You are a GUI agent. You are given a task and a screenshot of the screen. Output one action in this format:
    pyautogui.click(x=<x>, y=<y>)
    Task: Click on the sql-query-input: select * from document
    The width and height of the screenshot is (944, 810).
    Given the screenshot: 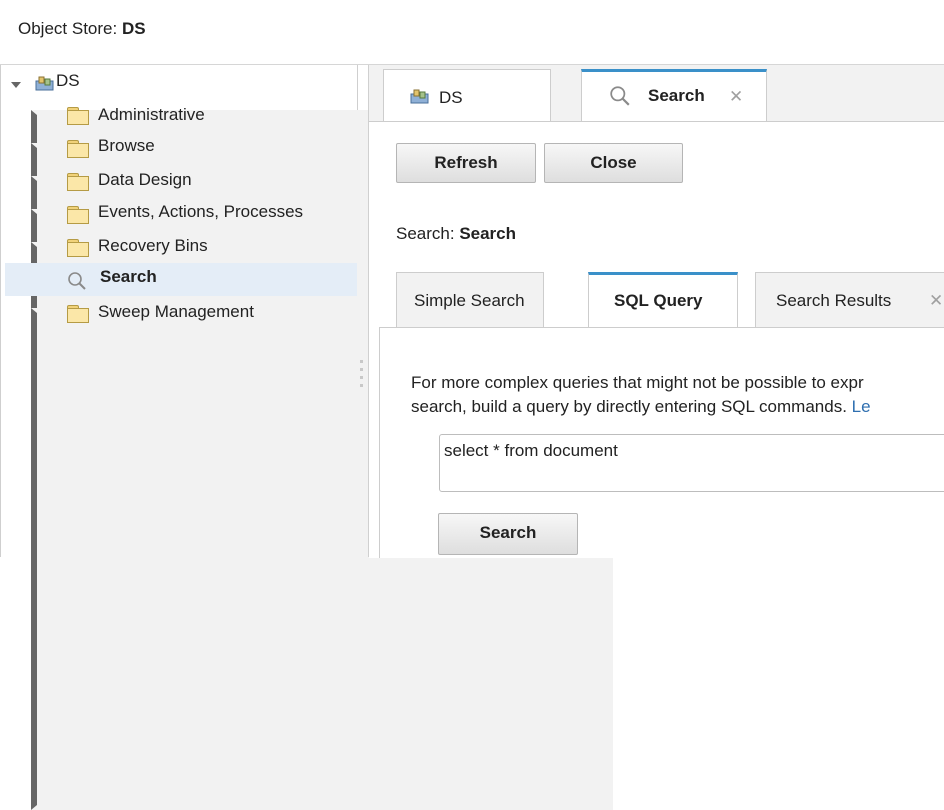 What is the action you would take?
    pyautogui.click(x=691, y=463)
    